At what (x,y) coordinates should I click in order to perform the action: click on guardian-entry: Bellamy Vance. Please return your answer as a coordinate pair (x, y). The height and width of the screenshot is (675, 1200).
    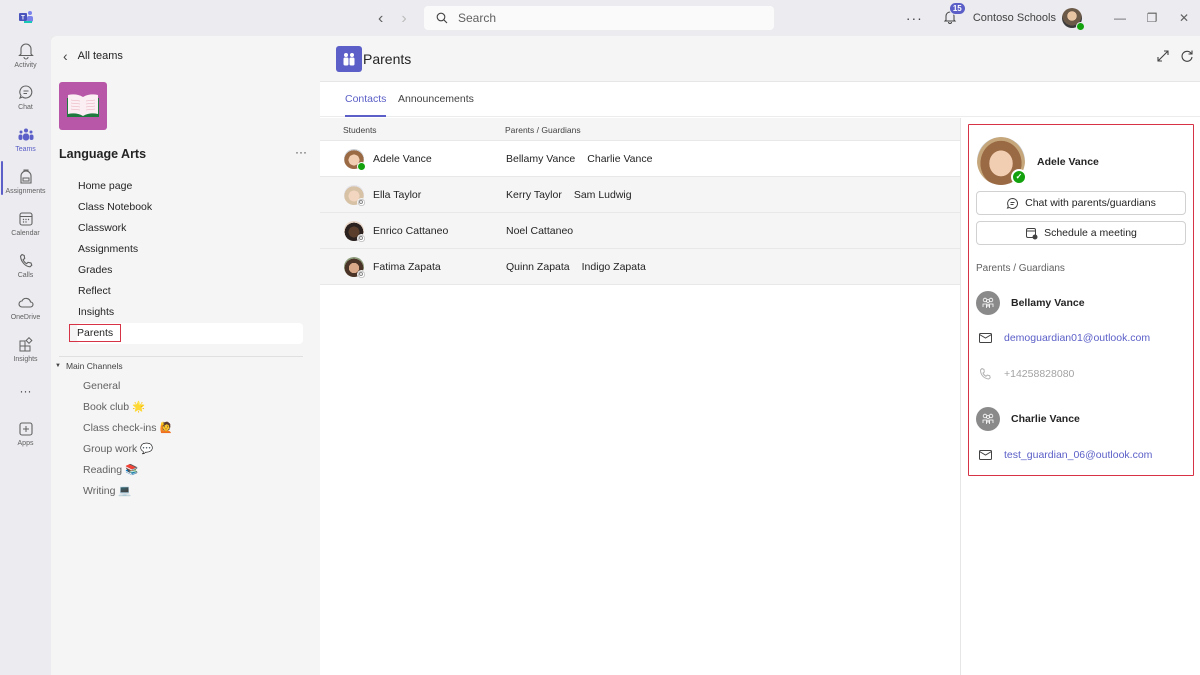
    Looking at the image, I should click on (1030, 303).